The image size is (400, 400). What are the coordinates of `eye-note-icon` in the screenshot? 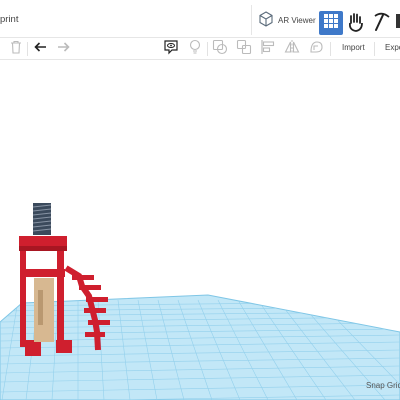 It's located at (171, 49).